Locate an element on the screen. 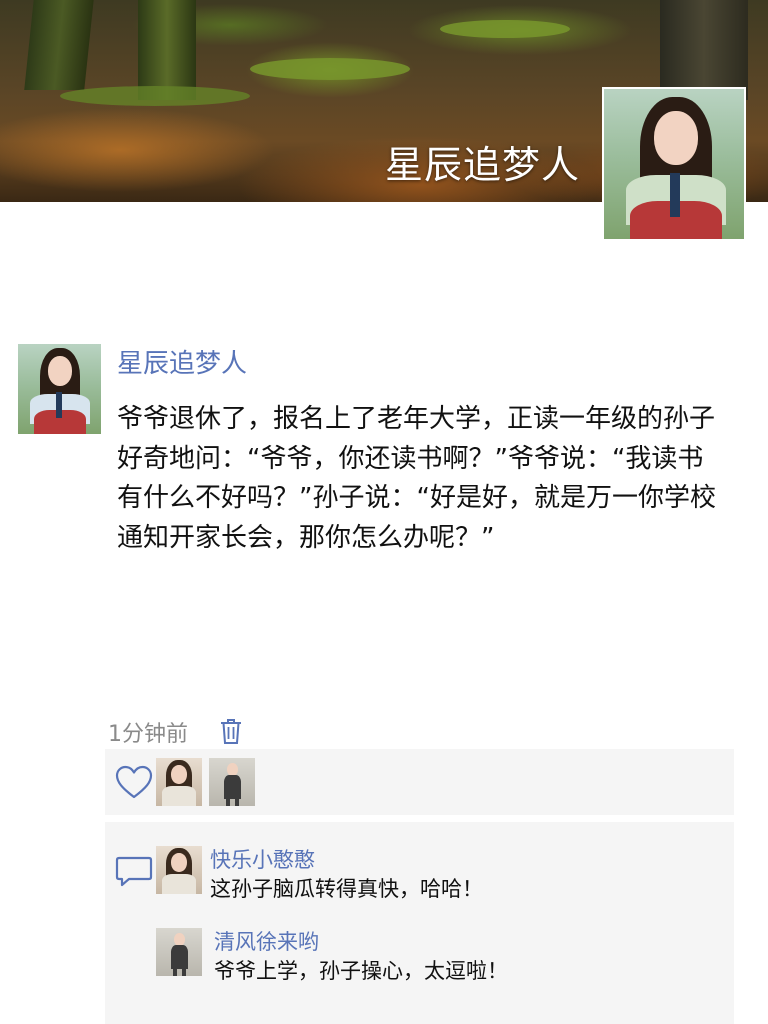  post-author-avatar is located at coordinates (59, 389).